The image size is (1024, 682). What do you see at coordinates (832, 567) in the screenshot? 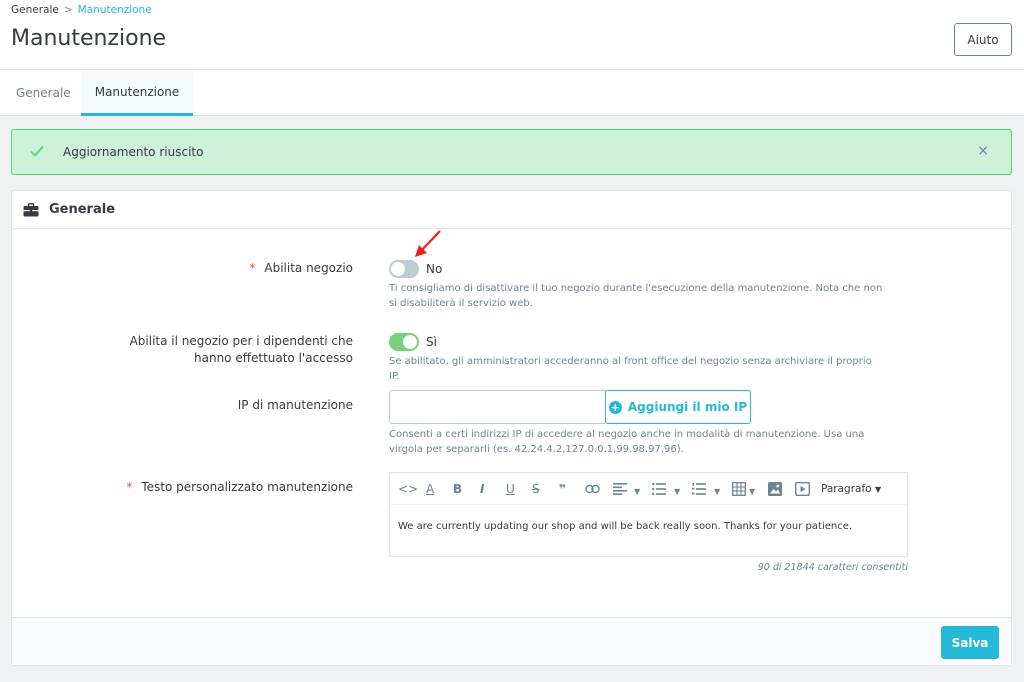
I see `character-counter: 90 di 21844 caratteri consentiti` at bounding box center [832, 567].